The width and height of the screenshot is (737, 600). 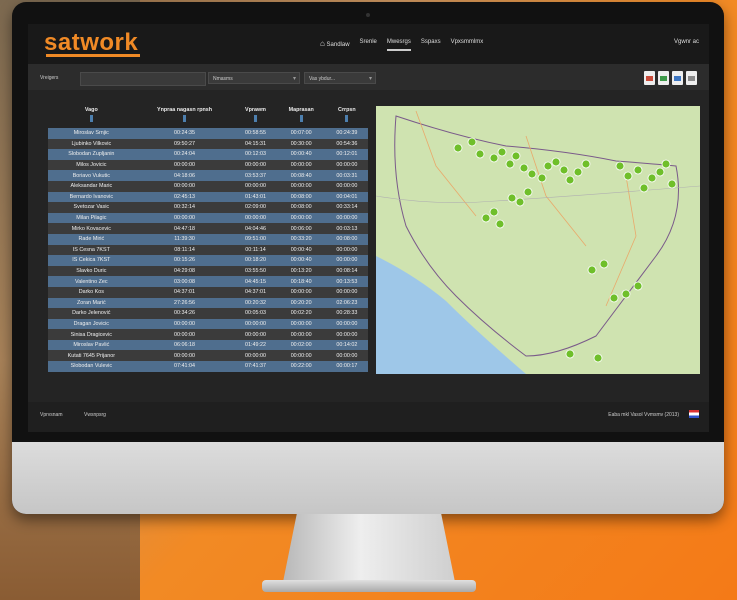 What do you see at coordinates (91, 43) in the screenshot?
I see `brand-logo: satwork` at bounding box center [91, 43].